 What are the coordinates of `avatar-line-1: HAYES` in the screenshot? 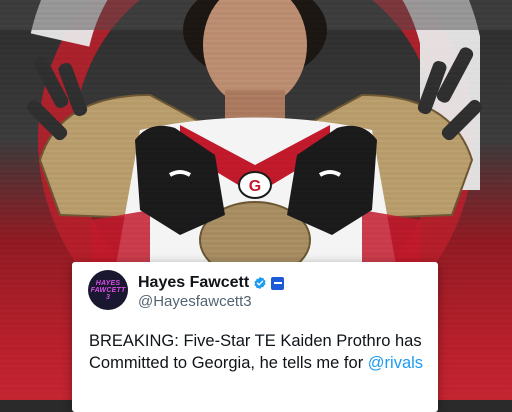 It's located at (108, 283).